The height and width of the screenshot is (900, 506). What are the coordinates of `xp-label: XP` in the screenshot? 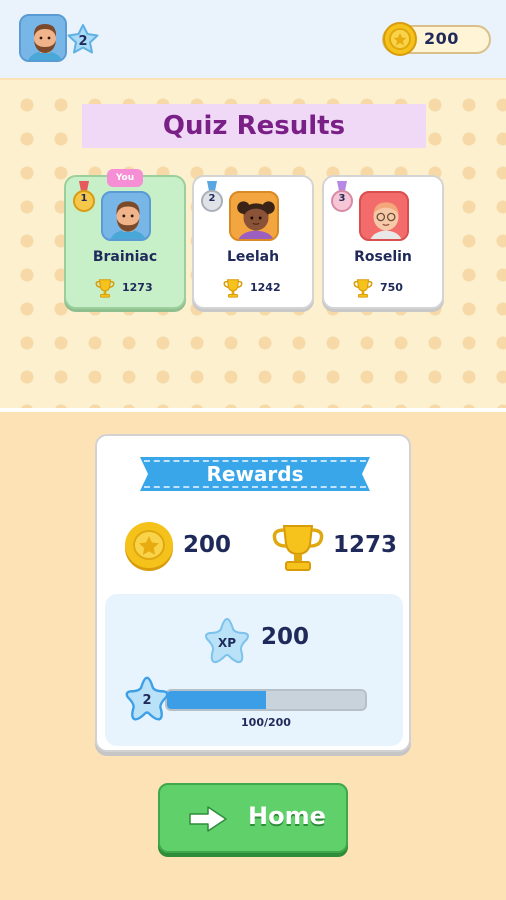 It's located at (227, 642).